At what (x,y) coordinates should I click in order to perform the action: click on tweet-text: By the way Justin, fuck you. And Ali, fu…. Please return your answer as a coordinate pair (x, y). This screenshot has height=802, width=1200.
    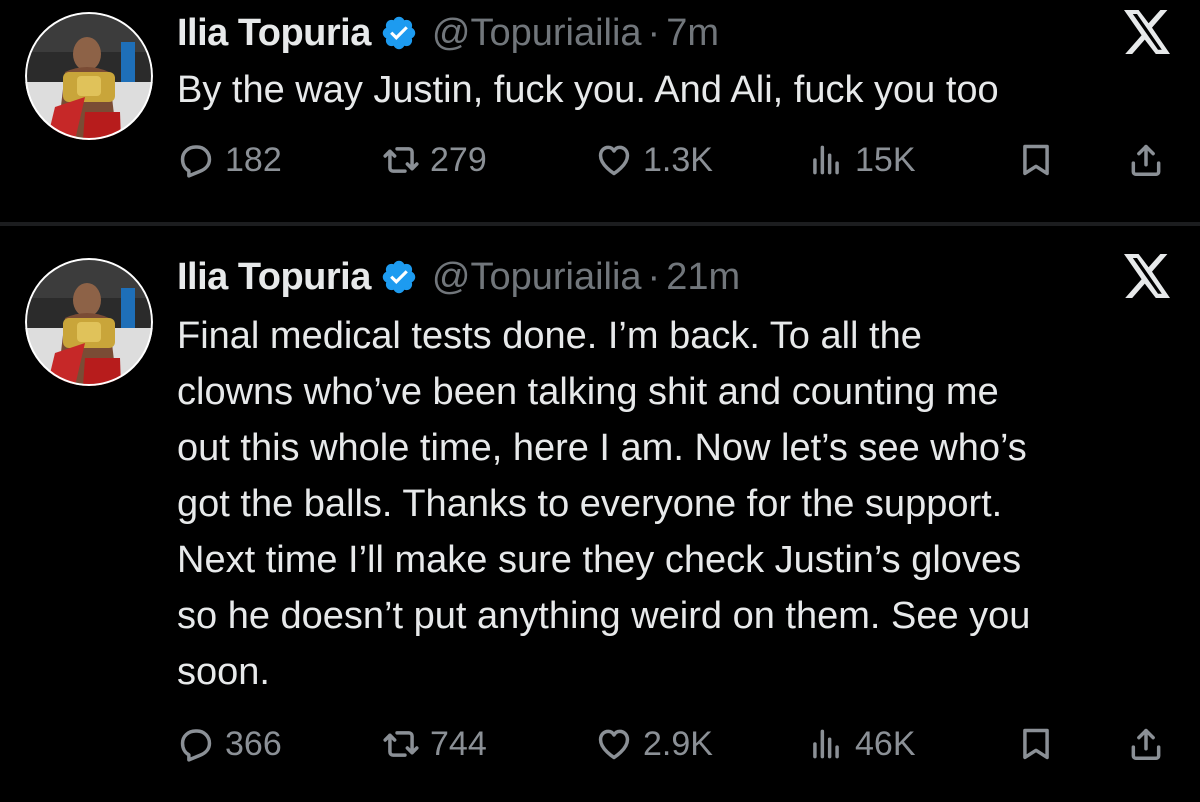
    Looking at the image, I should click on (588, 90).